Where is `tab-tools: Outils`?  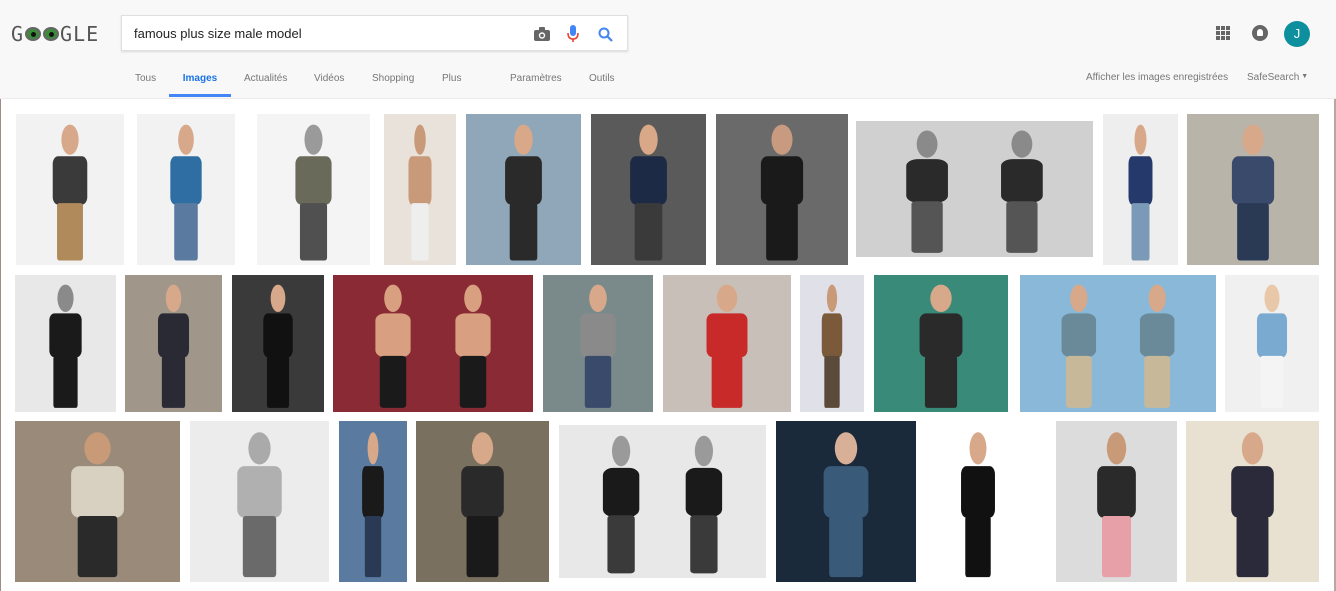
tab-tools: Outils is located at coordinates (602, 83).